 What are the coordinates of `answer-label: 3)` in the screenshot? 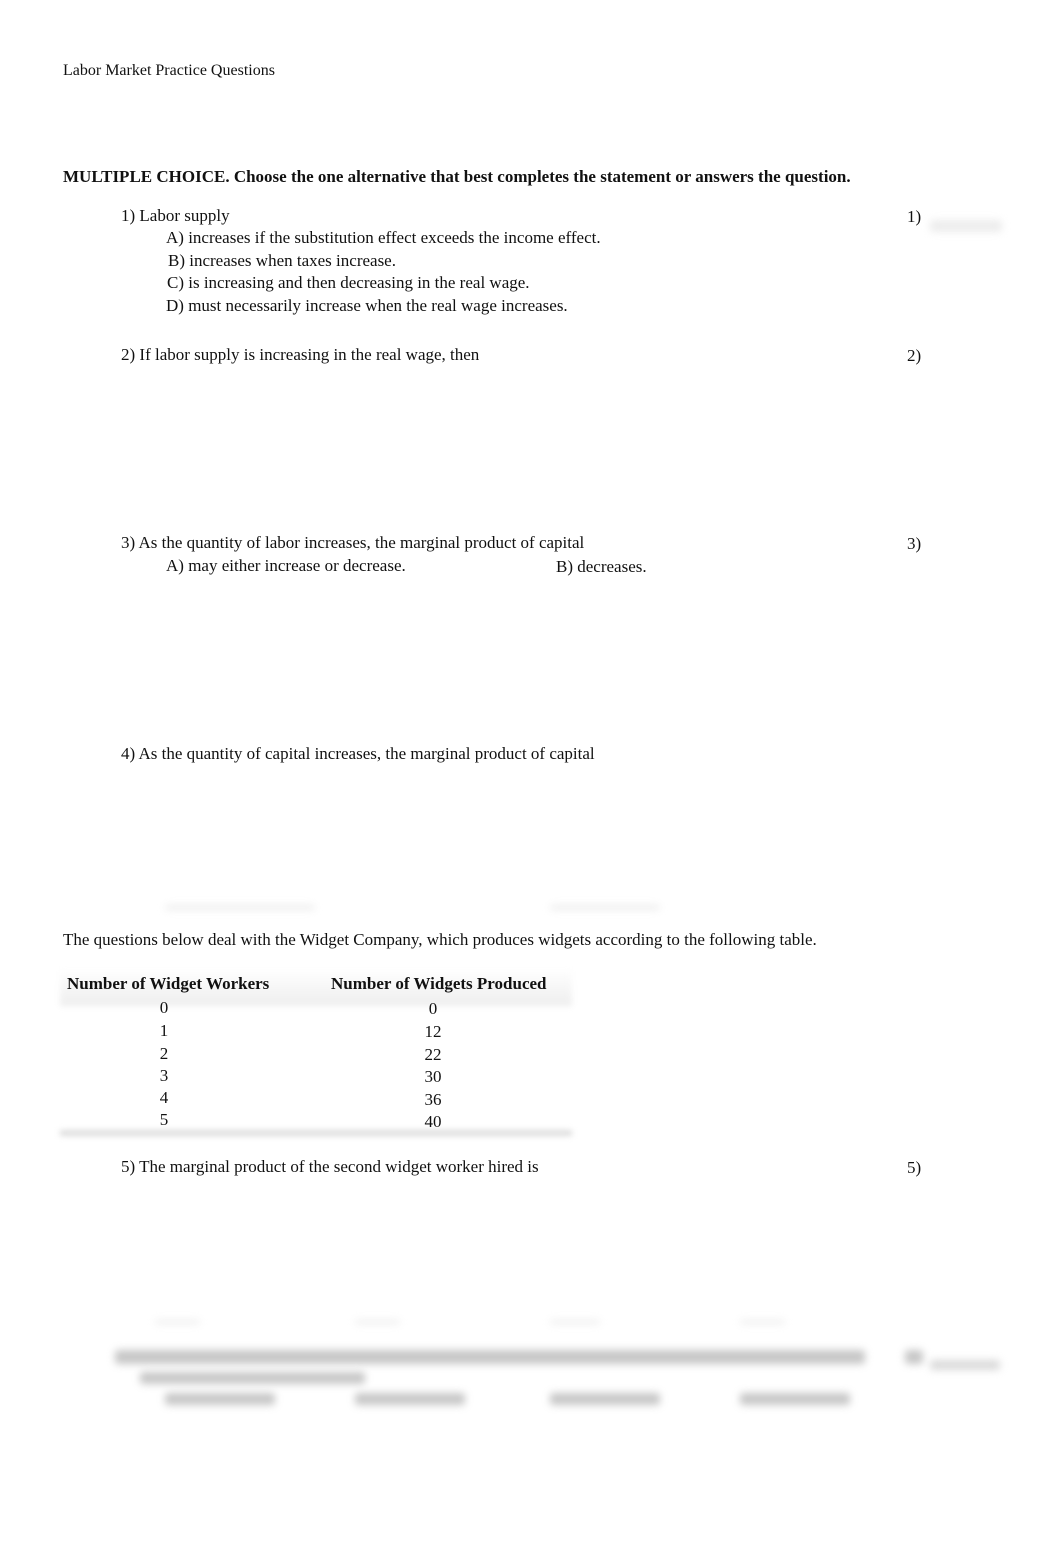 It's located at (914, 543).